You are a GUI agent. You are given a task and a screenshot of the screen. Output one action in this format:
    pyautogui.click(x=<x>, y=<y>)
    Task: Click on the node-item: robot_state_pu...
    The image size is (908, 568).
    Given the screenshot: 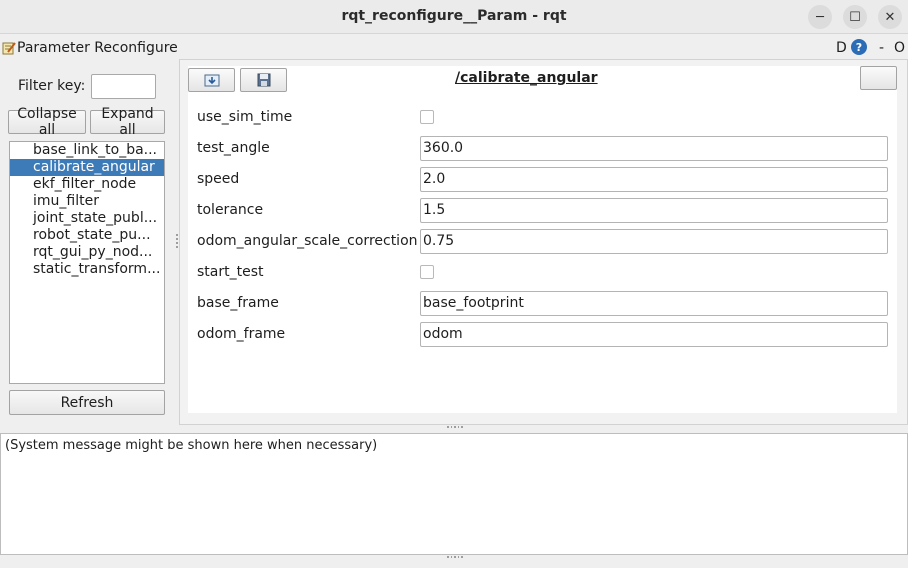 What is the action you would take?
    pyautogui.click(x=87, y=235)
    